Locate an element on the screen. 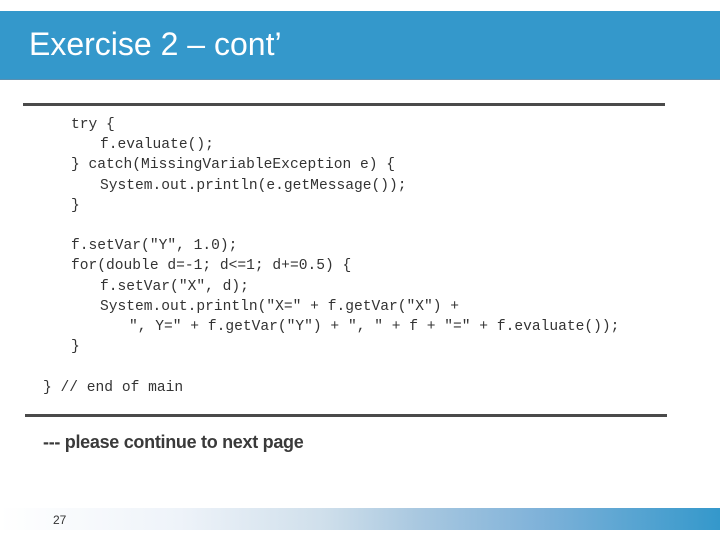 The height and width of the screenshot is (540, 720). code-line: } // end of main is located at coordinates (113, 387).